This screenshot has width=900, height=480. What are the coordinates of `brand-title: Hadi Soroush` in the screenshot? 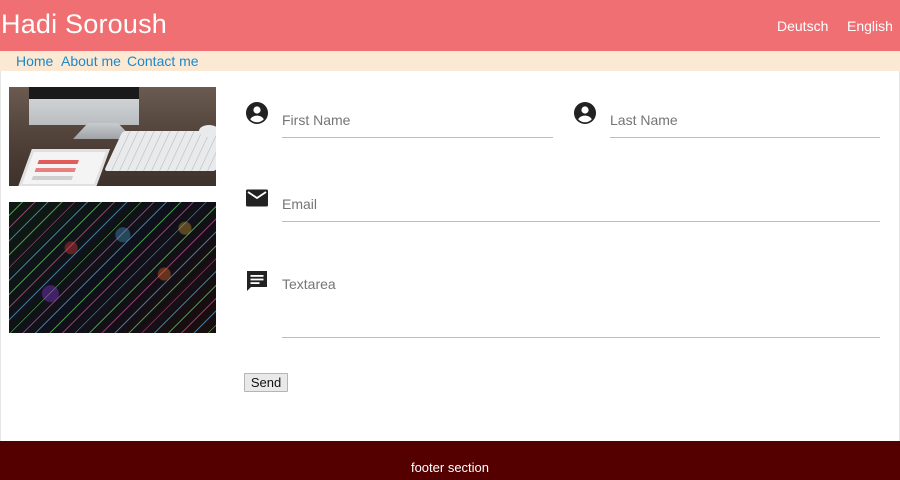 It's located at (84, 24).